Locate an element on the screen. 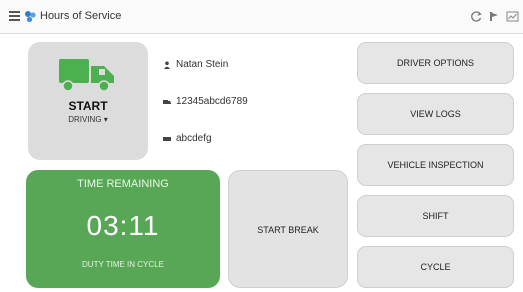 The height and width of the screenshot is (292, 523). app-icon is located at coordinates (30, 17).